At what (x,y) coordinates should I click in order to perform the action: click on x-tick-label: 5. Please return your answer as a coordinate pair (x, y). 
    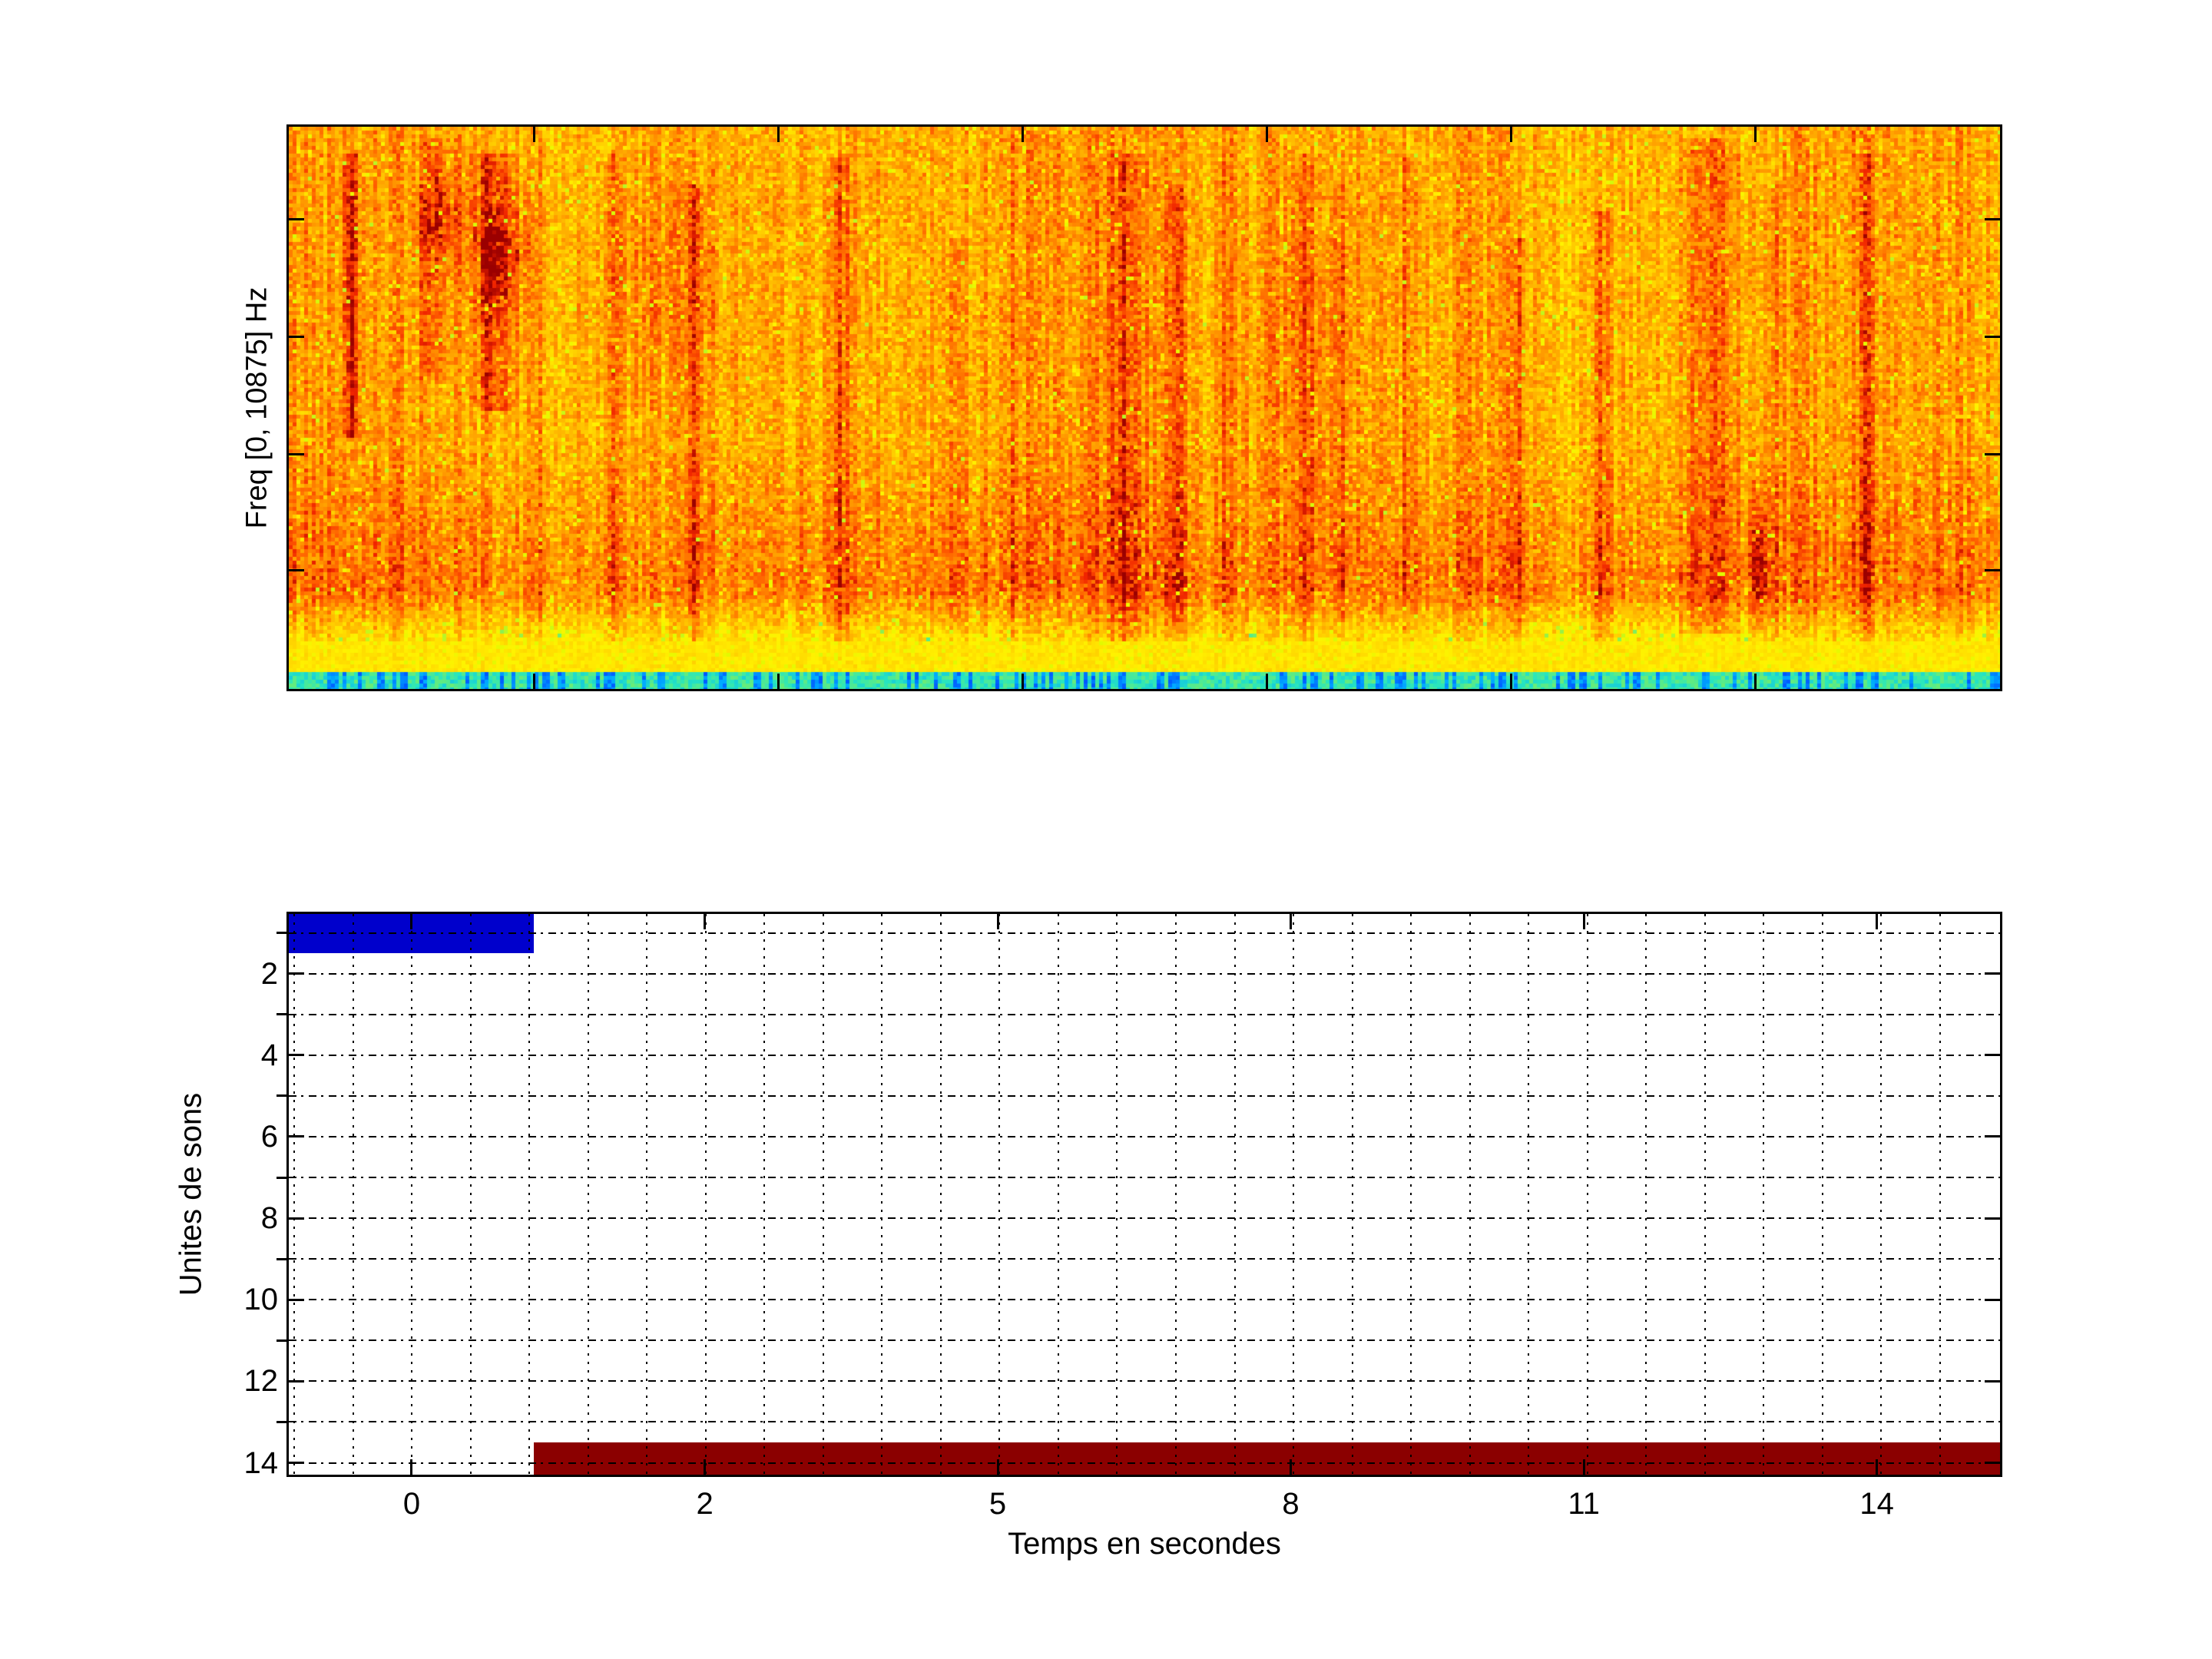
    Looking at the image, I should click on (998, 1504).